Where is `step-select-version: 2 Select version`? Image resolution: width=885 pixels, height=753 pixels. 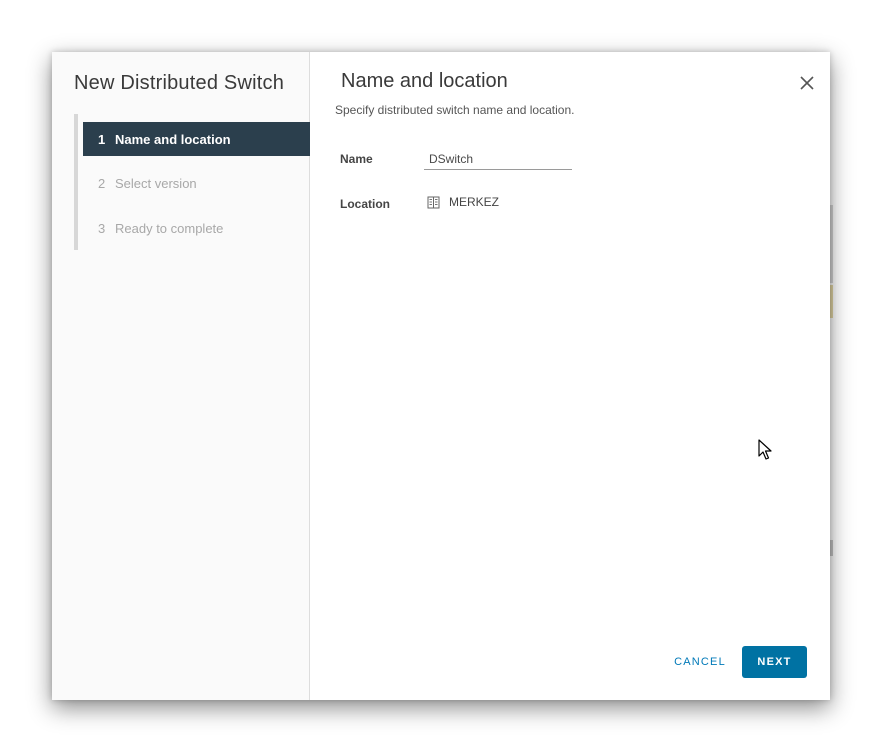
step-select-version: 2 Select version is located at coordinates (196, 183).